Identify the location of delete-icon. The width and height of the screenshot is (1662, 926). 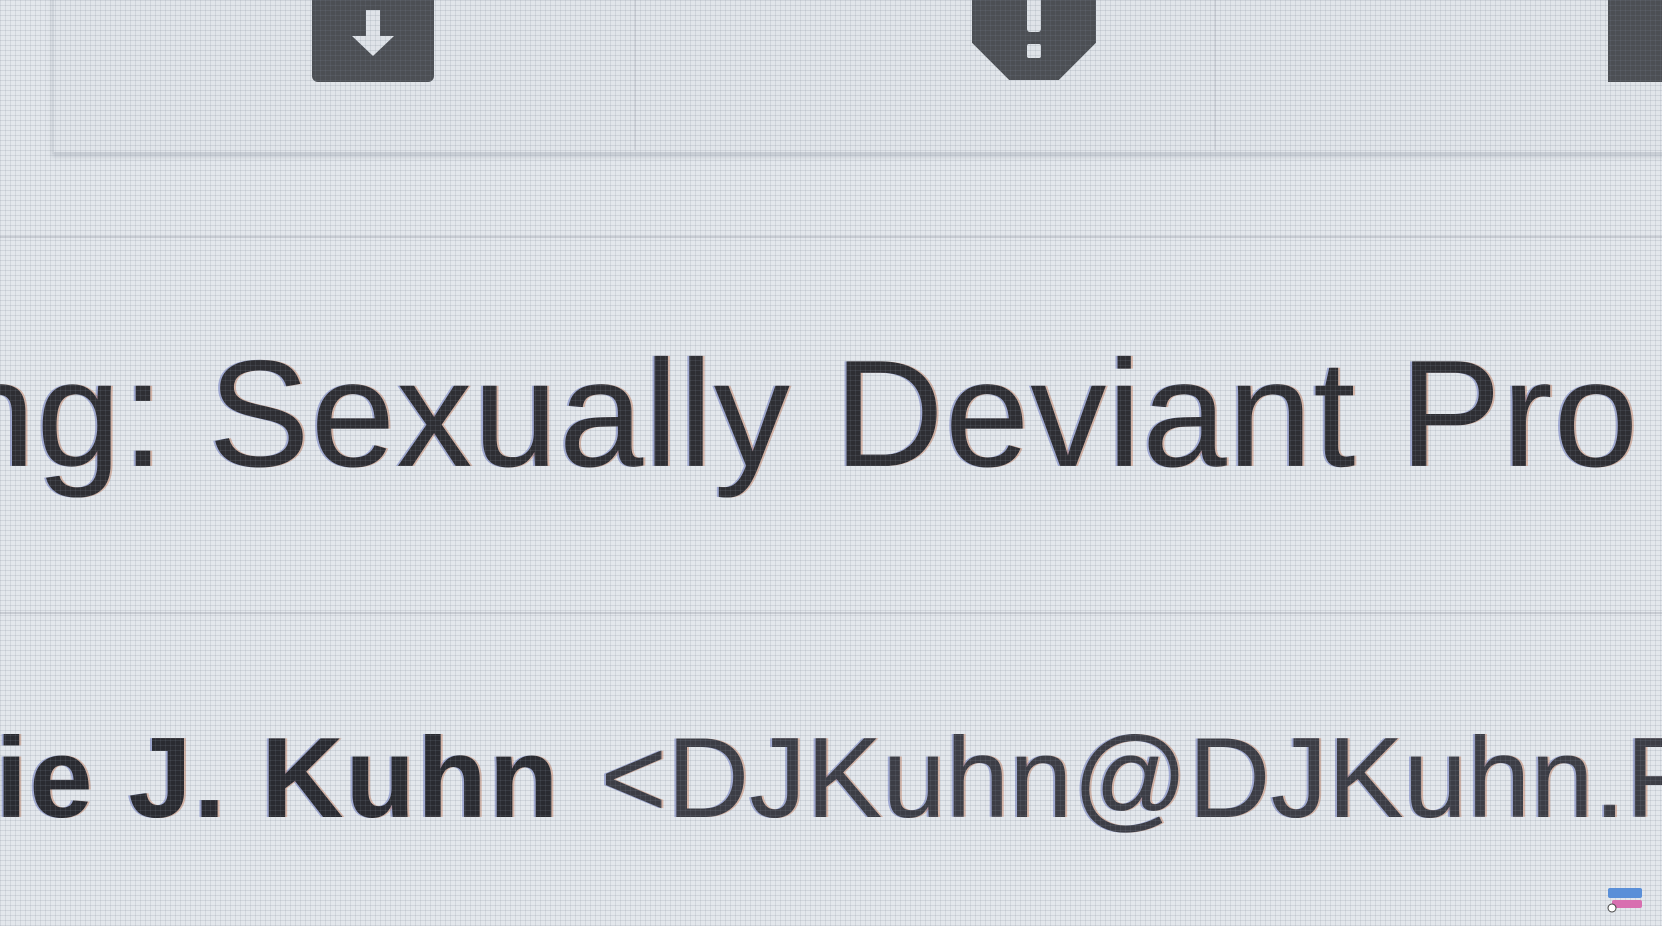
(1635, 41).